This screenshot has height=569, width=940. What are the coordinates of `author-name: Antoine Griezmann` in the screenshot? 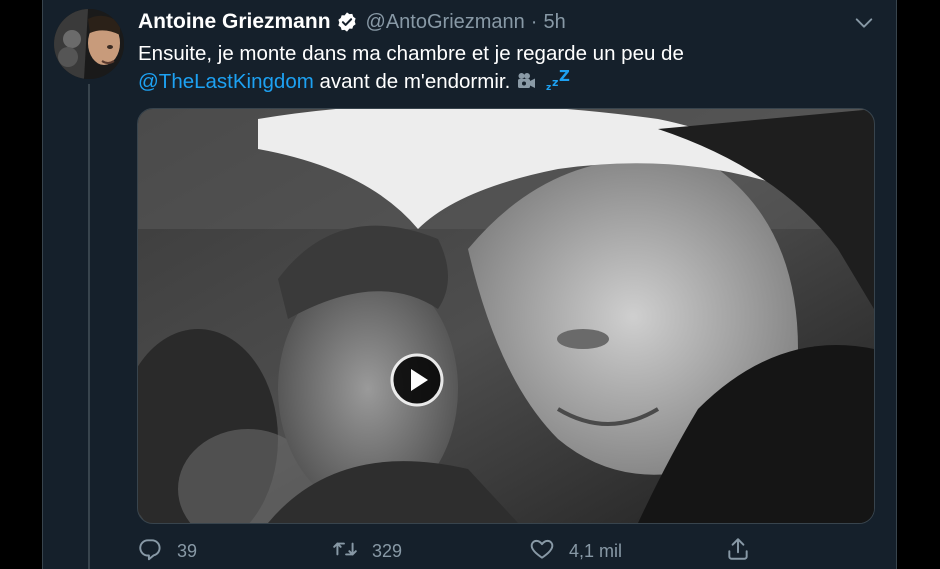 It's located at (234, 22).